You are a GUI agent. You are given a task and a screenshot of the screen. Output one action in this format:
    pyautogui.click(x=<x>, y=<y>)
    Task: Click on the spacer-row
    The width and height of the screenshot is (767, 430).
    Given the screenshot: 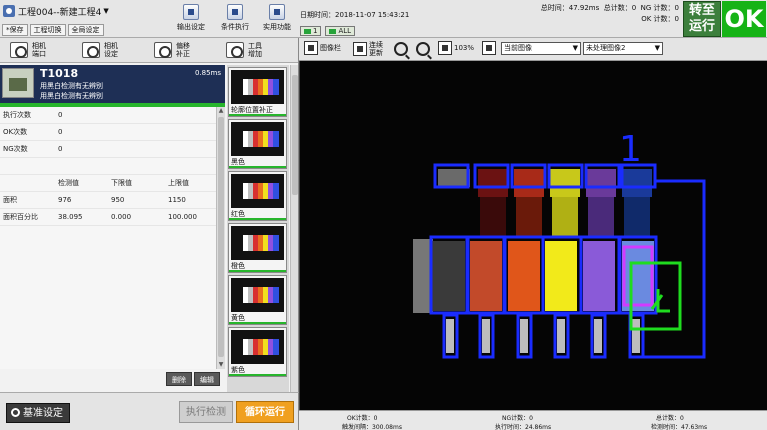 What is the action you would take?
    pyautogui.click(x=108, y=166)
    